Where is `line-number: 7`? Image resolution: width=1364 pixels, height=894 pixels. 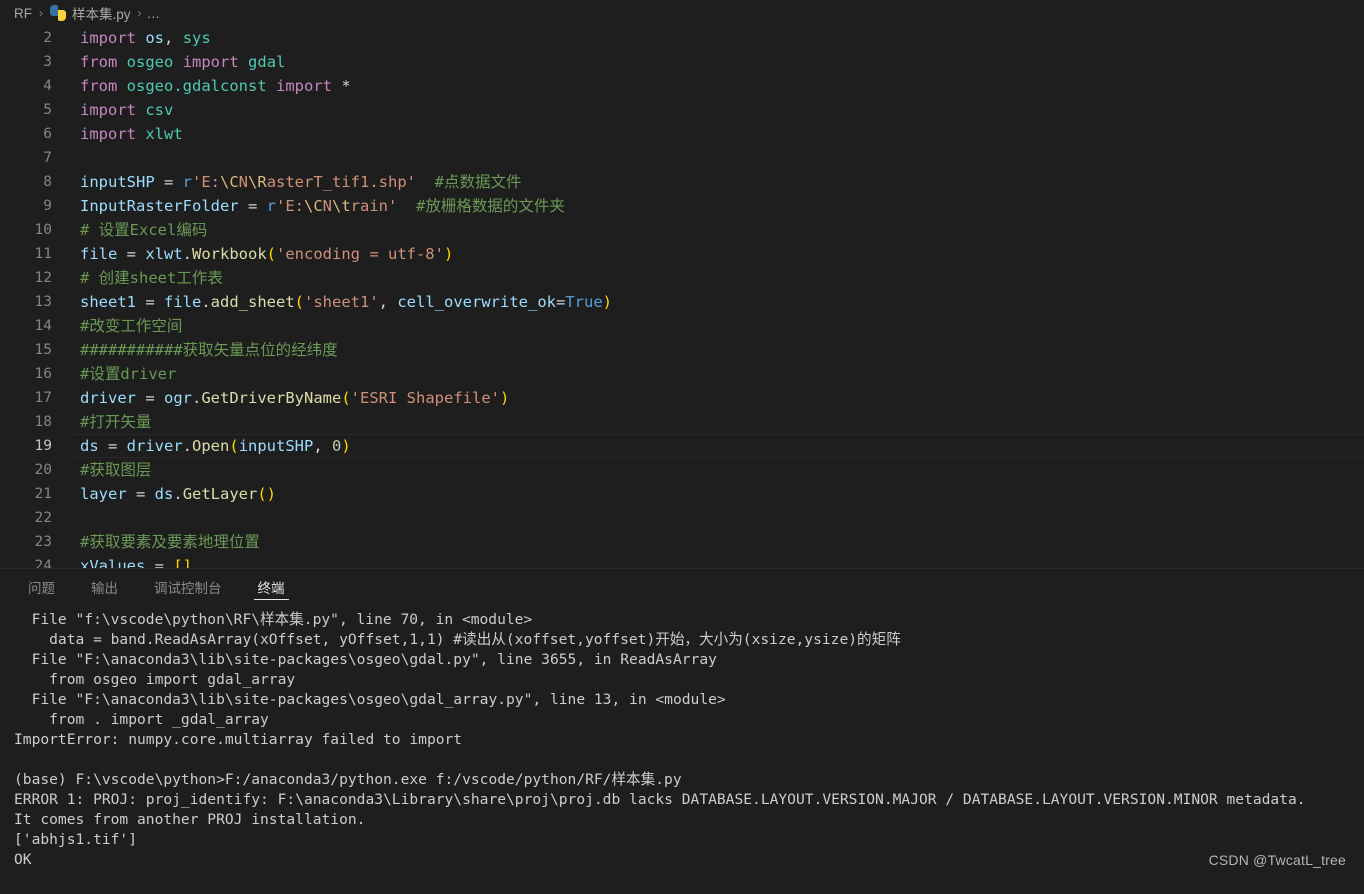 line-number: 7 is located at coordinates (47, 158).